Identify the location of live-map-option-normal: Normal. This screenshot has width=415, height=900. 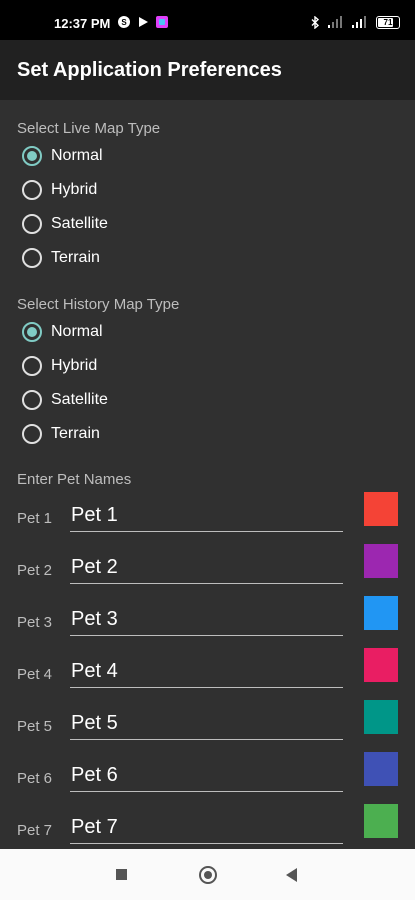
(62, 156).